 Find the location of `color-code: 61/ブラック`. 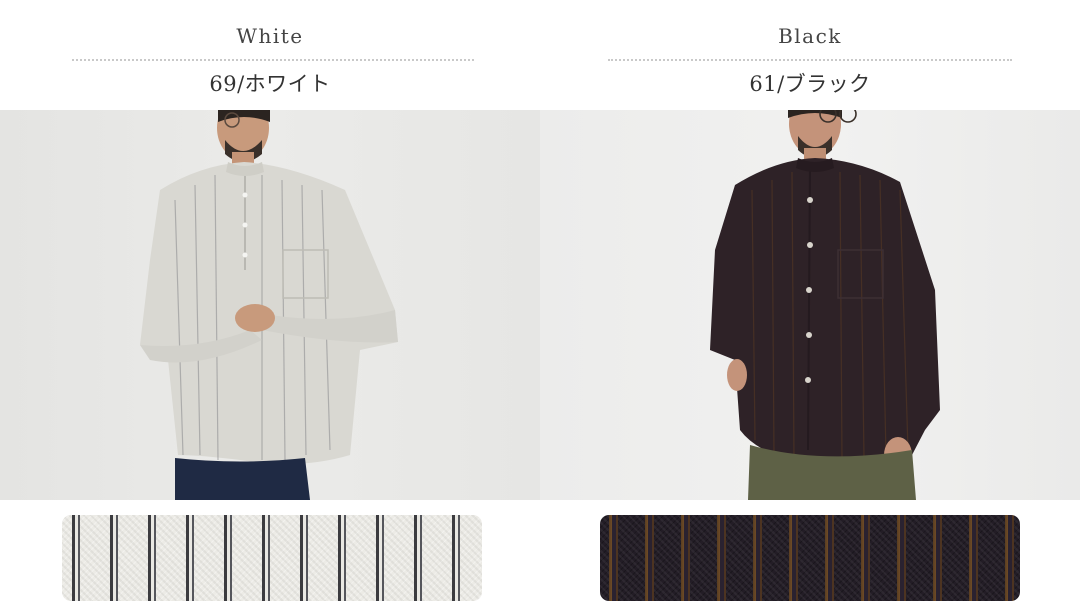

color-code: 61/ブラック is located at coordinates (810, 84).